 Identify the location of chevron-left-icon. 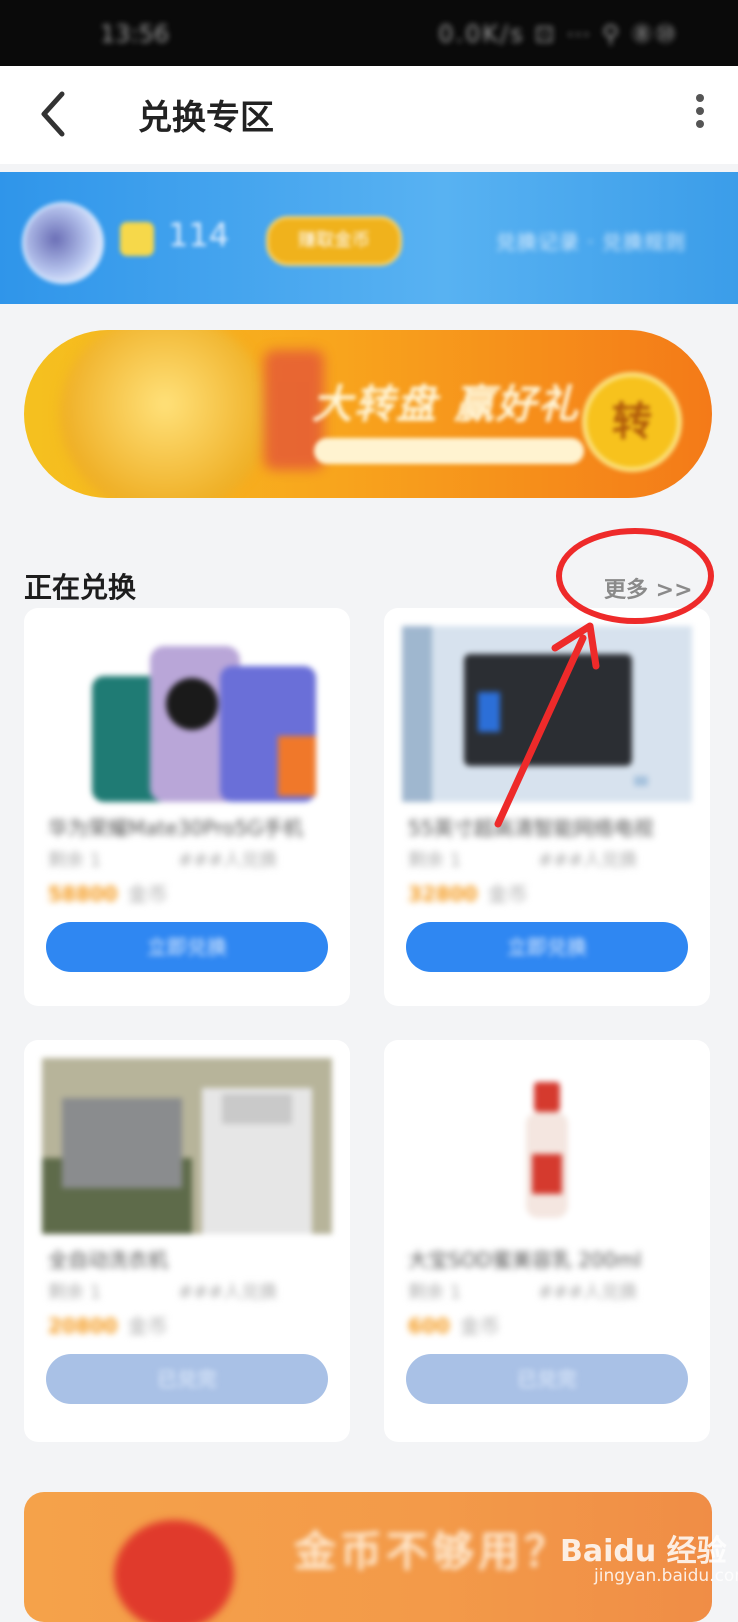
(53, 114).